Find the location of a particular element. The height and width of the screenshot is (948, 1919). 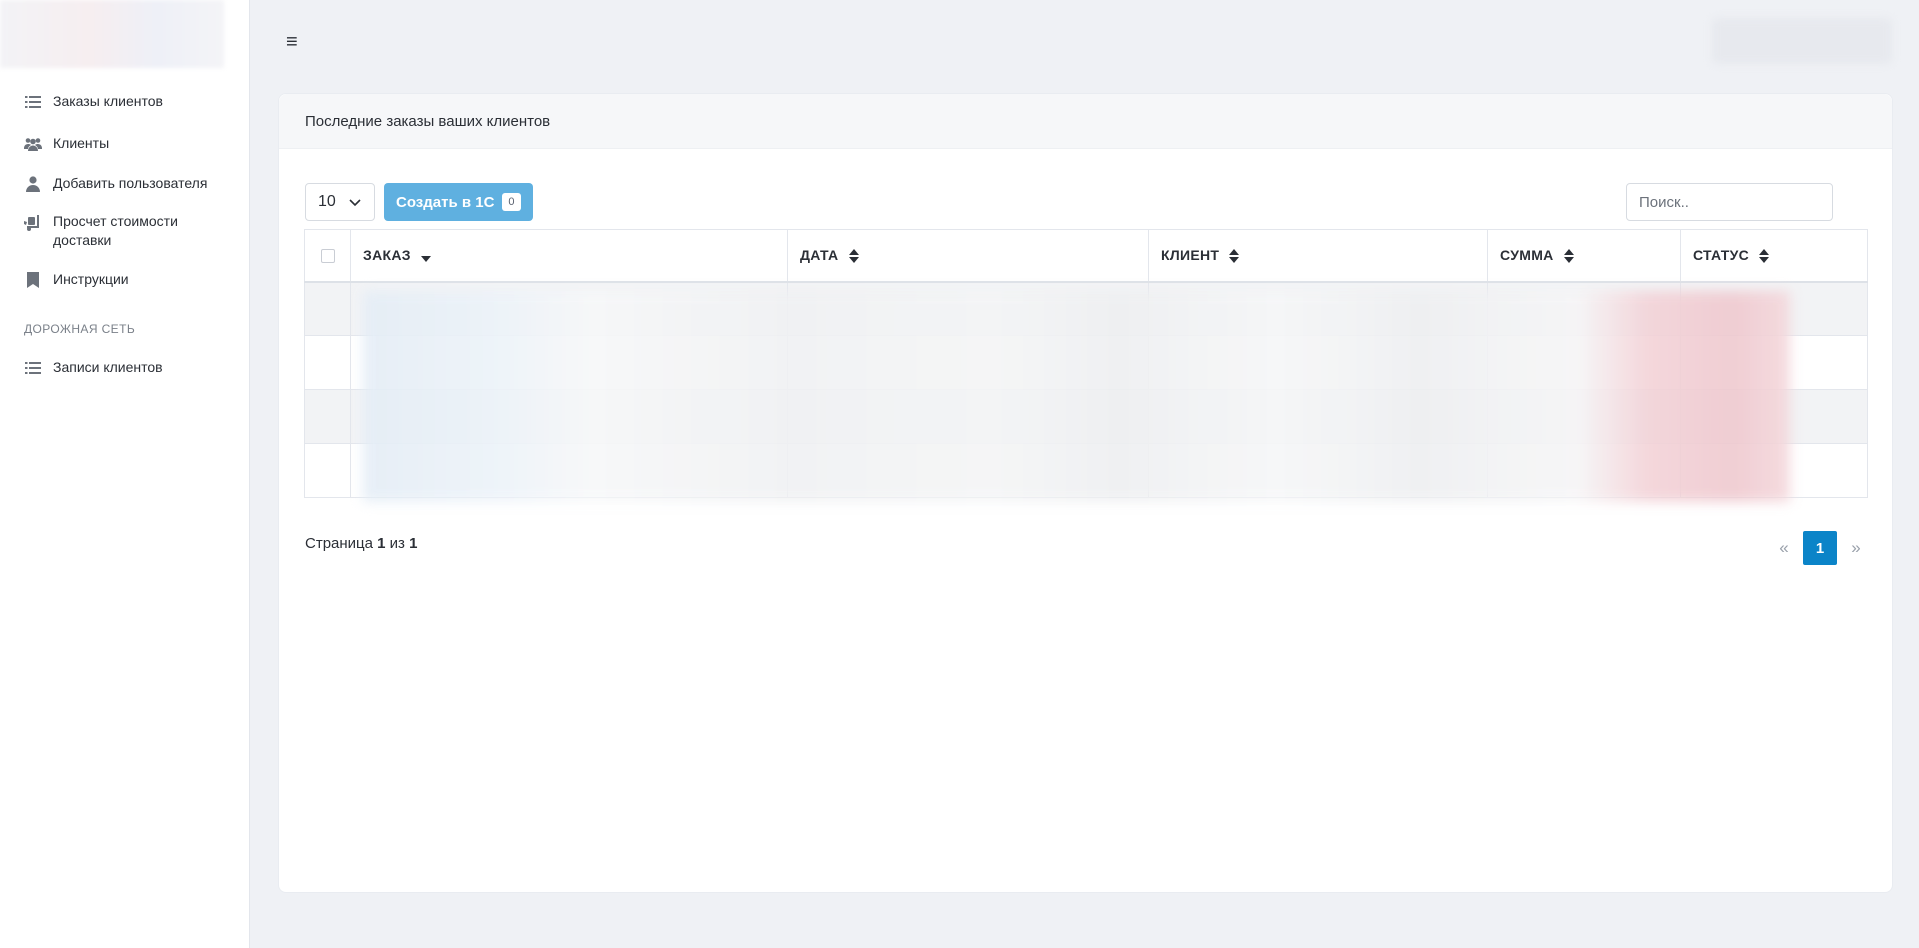

select-all-checkbox is located at coordinates (327, 256).